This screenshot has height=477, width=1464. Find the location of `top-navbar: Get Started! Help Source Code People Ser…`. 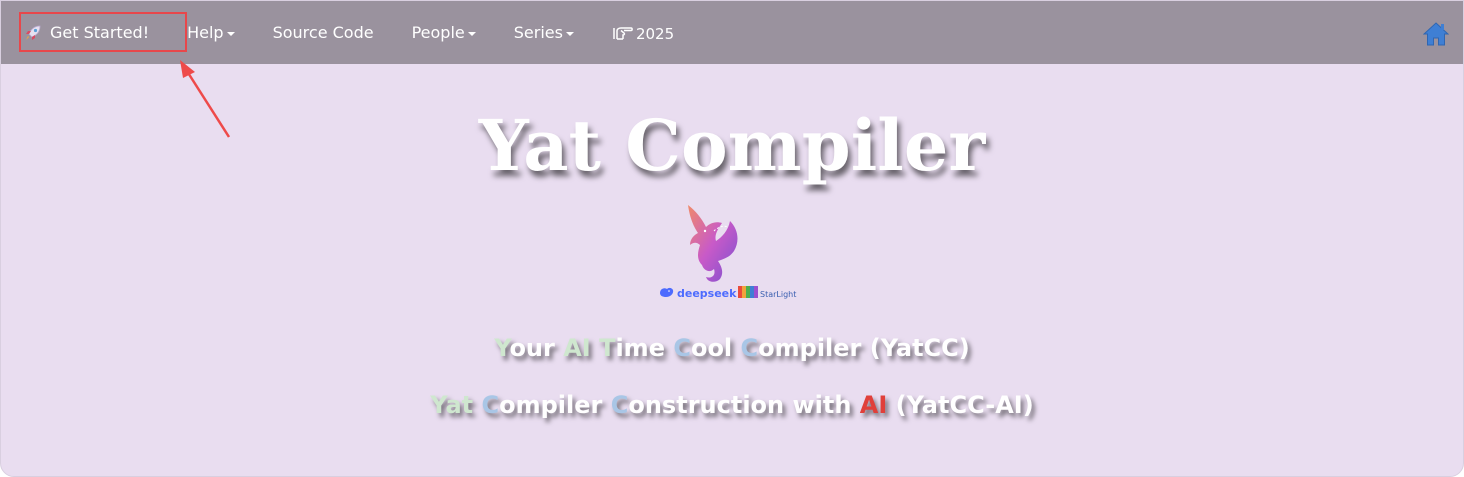

top-navbar: Get Started! Help Source Code People Ser… is located at coordinates (732, 32).